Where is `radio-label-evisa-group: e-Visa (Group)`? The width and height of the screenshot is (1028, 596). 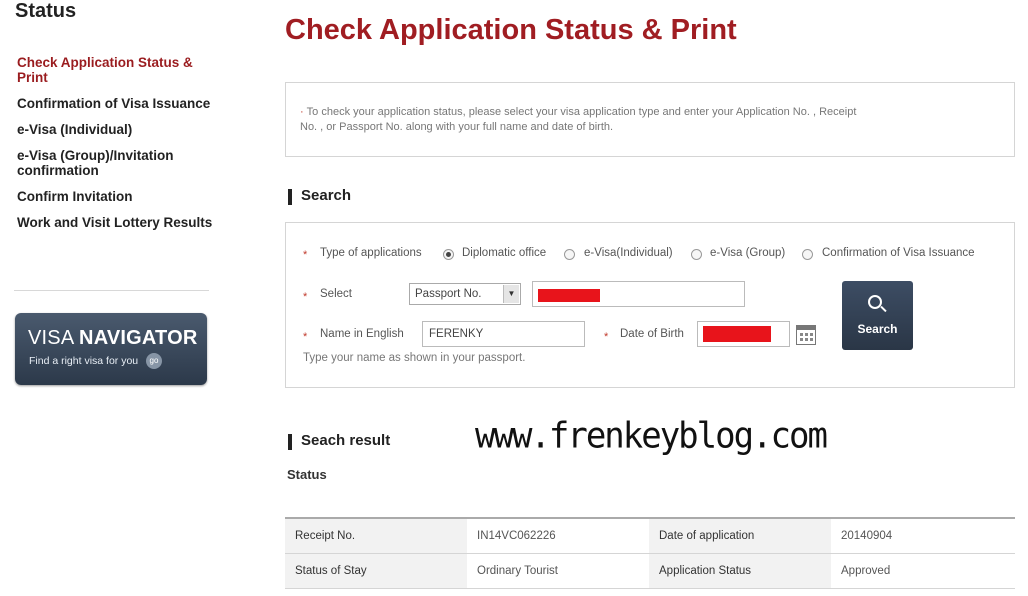
radio-label-evisa-group: e-Visa (Group) is located at coordinates (748, 253).